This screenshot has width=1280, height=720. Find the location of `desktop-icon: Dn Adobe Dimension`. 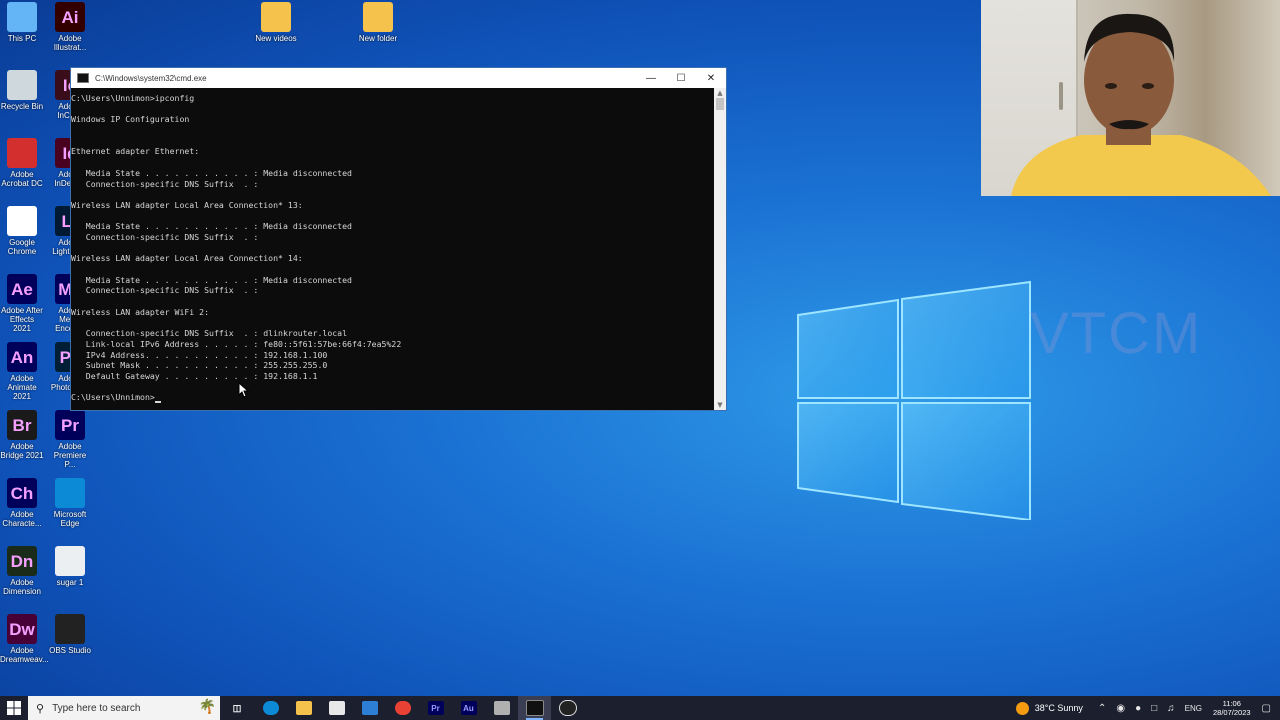

desktop-icon: Dn Adobe Dimension is located at coordinates (22, 571).